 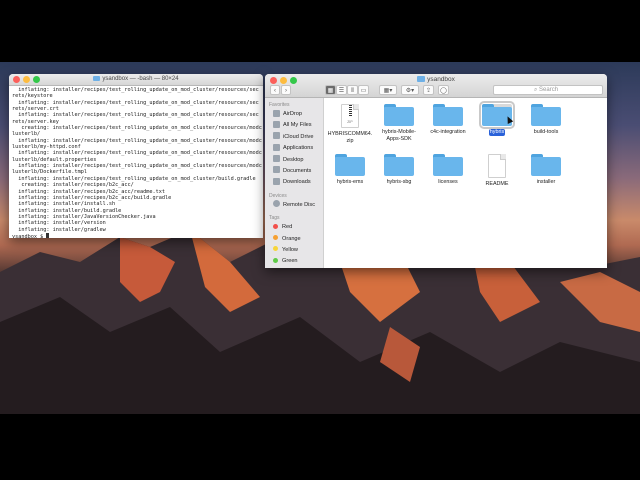 What do you see at coordinates (286, 90) in the screenshot?
I see `forward-button: ›` at bounding box center [286, 90].